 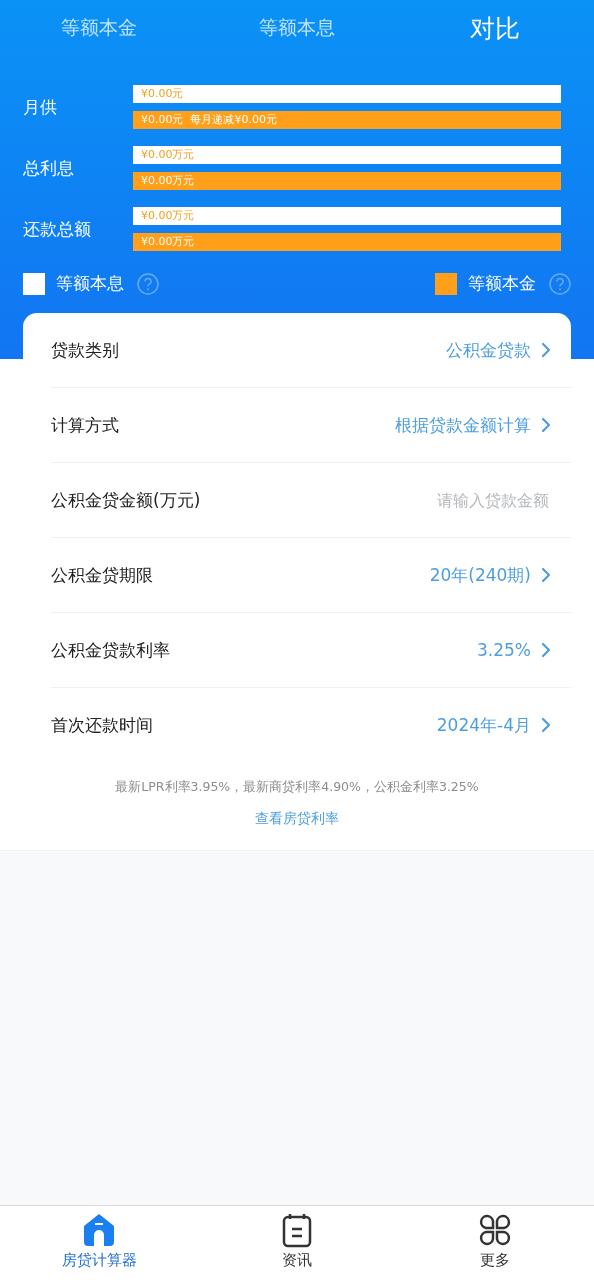 I want to click on field-label: 贷款类别, so click(x=85, y=350).